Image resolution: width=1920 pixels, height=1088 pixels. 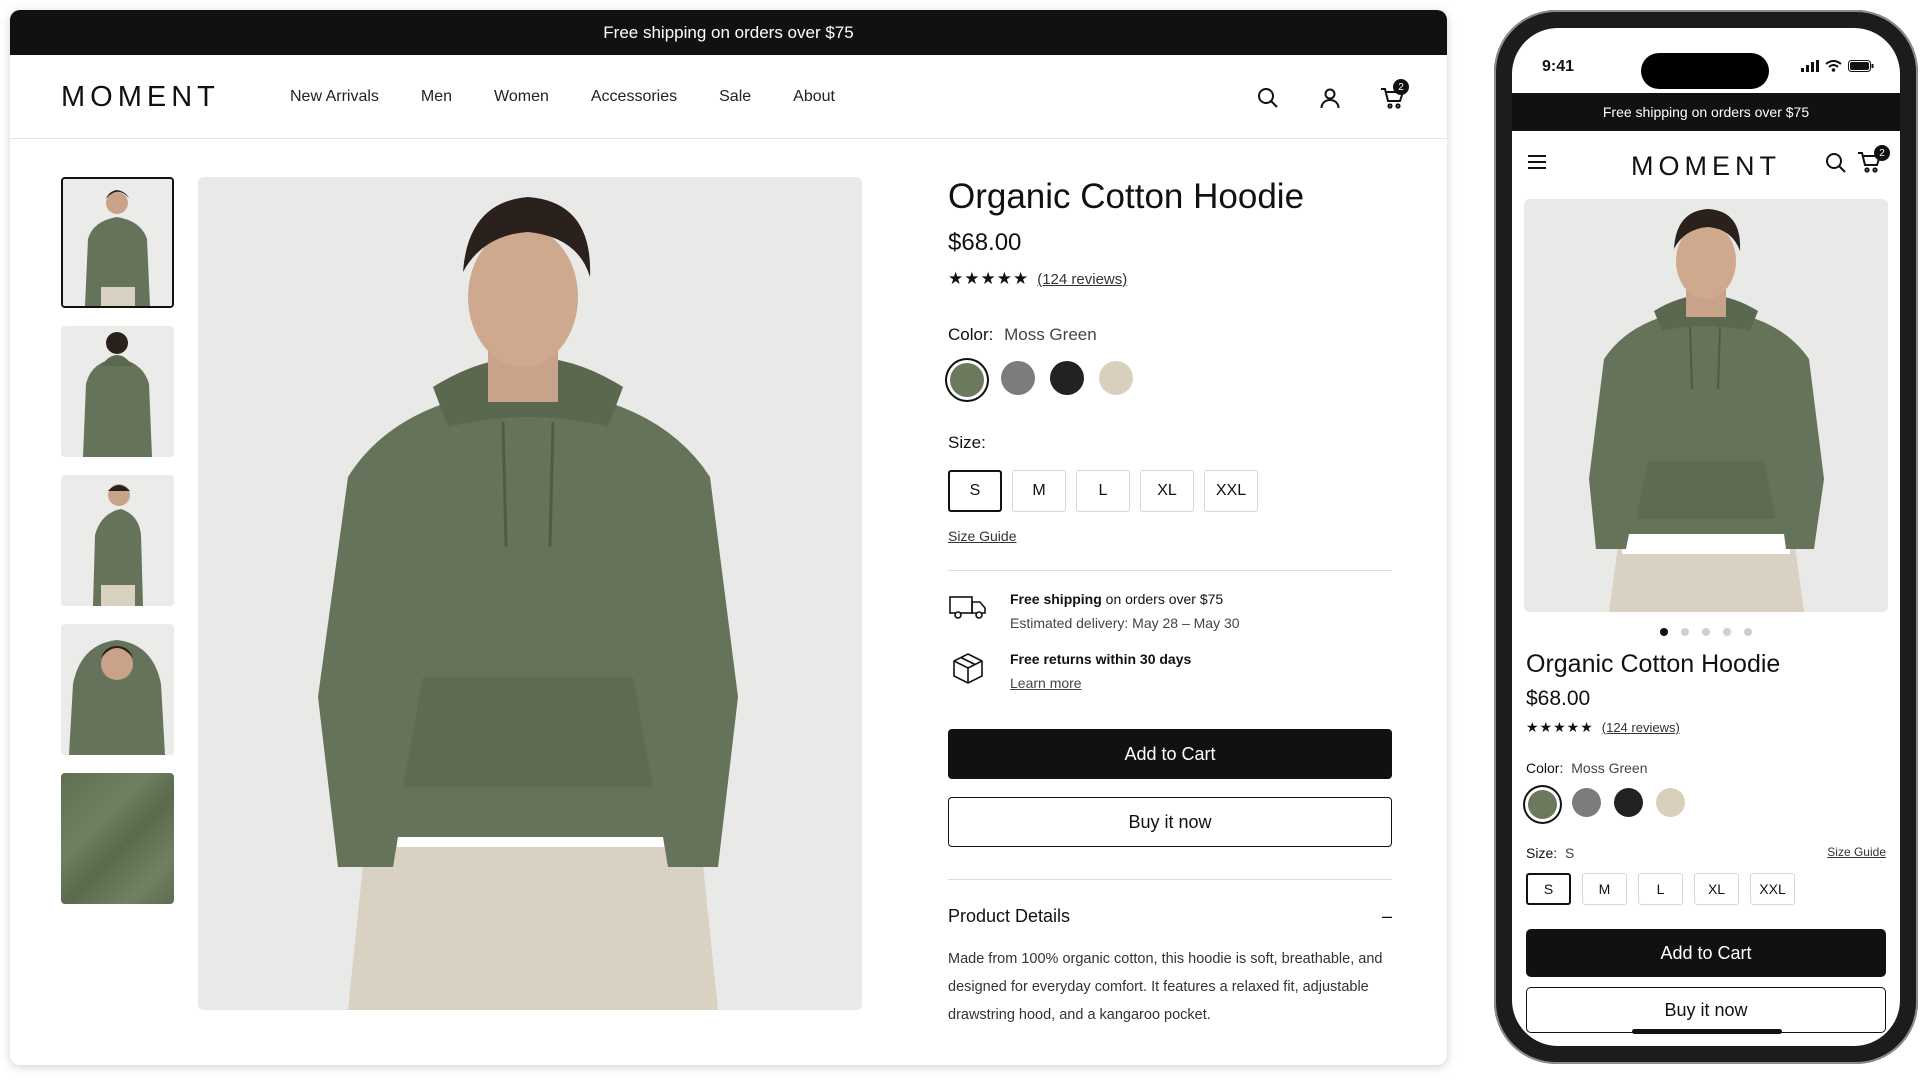 I want to click on mobile-size-xxl: XXL, so click(x=1772, y=889).